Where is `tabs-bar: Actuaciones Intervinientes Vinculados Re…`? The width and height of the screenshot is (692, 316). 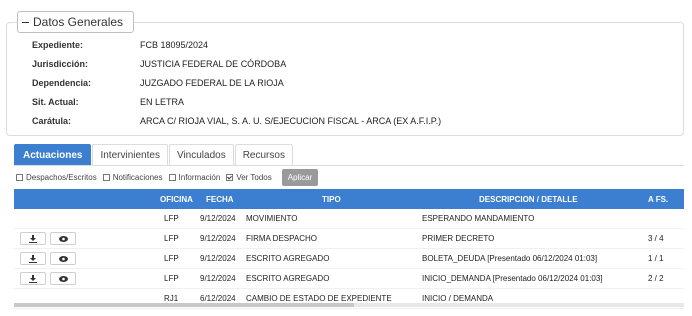
tabs-bar: Actuaciones Intervinientes Vinculados Re… is located at coordinates (154, 154).